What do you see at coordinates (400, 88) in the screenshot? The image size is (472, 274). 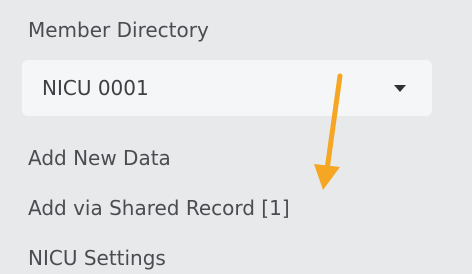 I see `caret-down-icon` at bounding box center [400, 88].